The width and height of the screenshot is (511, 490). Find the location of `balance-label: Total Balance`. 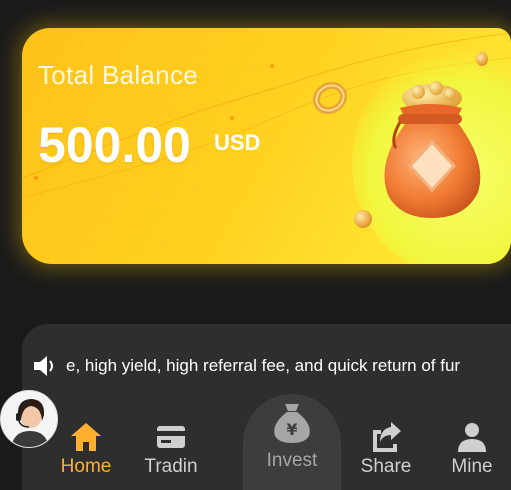

balance-label: Total Balance is located at coordinates (118, 75).